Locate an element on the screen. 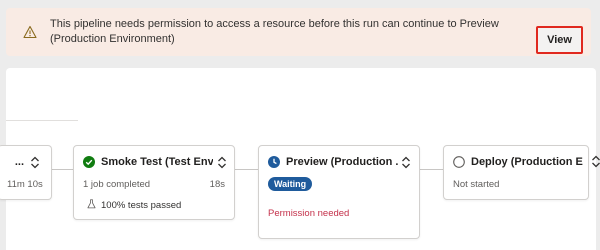 This screenshot has height=250, width=600. stage-duration: 11m 10s is located at coordinates (25, 184).